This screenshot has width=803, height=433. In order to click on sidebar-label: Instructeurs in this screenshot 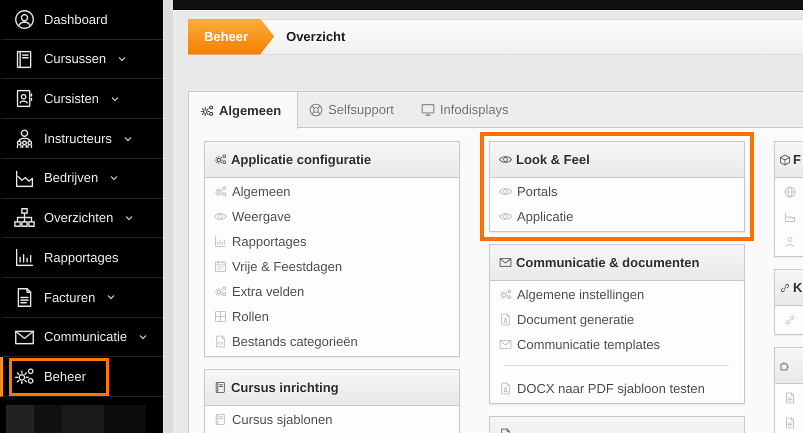, I will do `click(78, 139)`.